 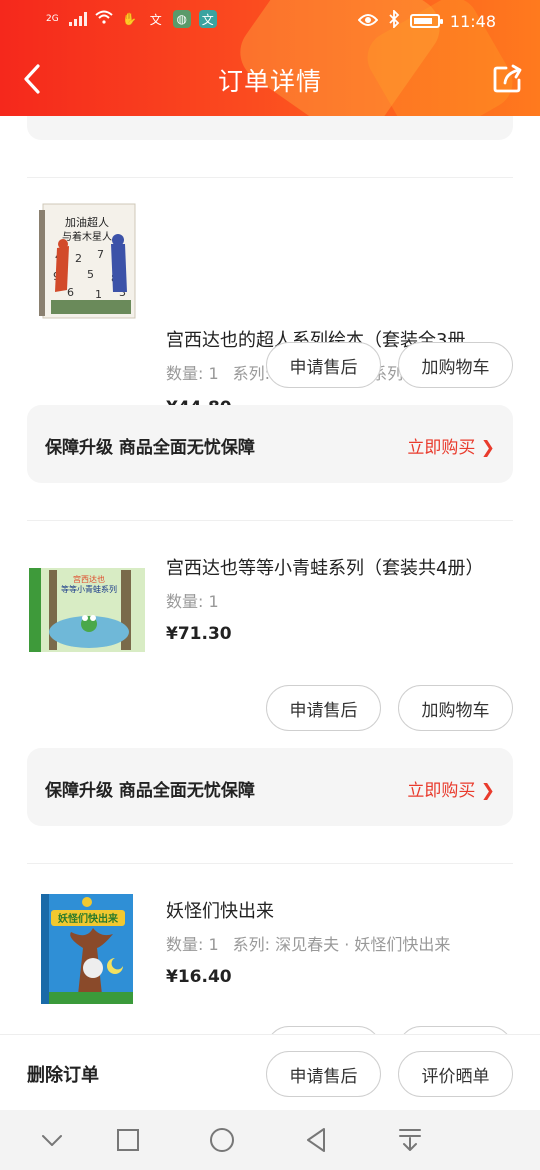 What do you see at coordinates (472, 21) in the screenshot?
I see `clock: 11:48` at bounding box center [472, 21].